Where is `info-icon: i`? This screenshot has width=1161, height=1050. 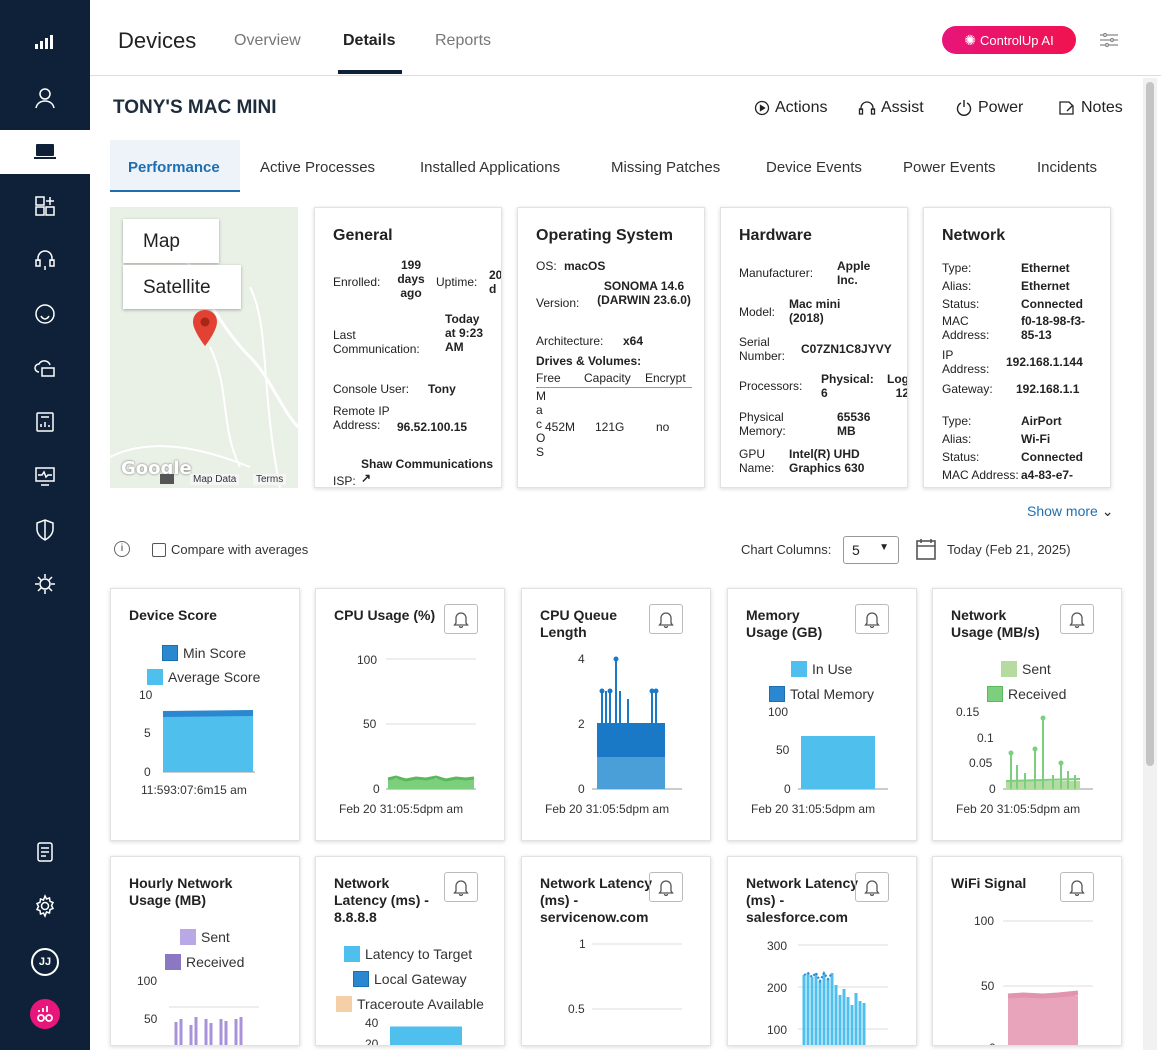 info-icon: i is located at coordinates (122, 549).